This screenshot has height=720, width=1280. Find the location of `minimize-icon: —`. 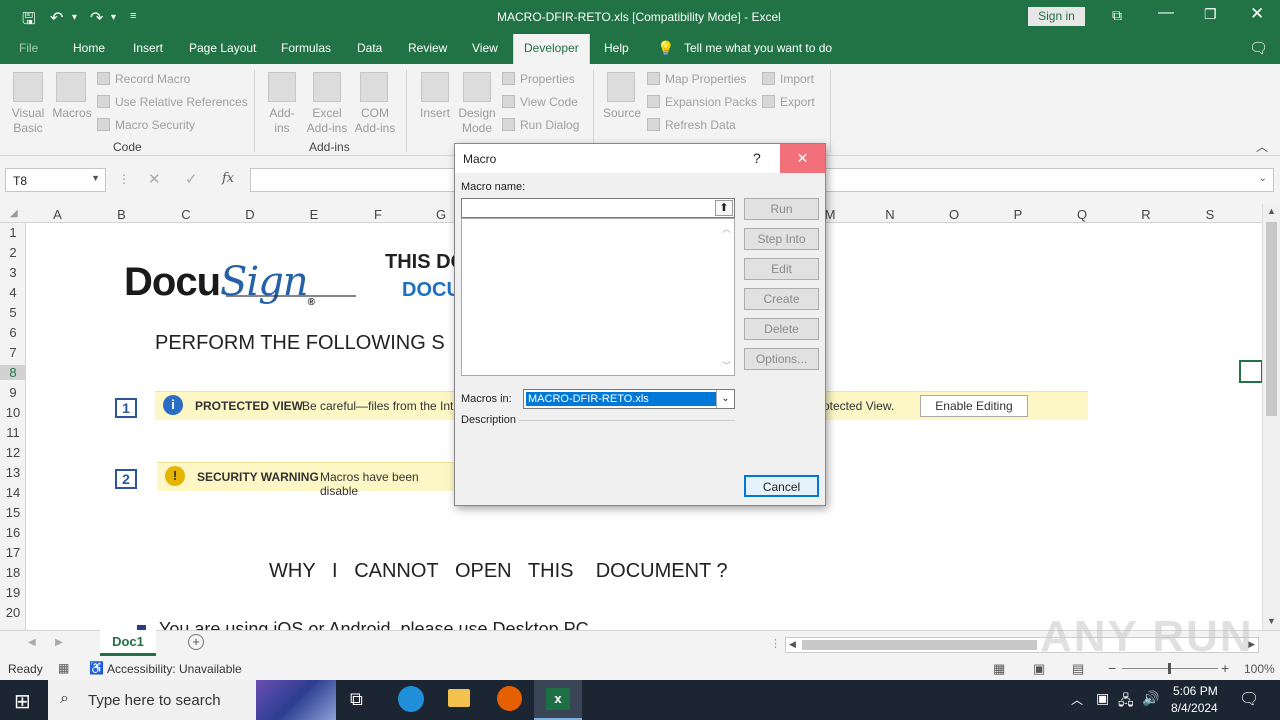

minimize-icon: — is located at coordinates (1166, 13).